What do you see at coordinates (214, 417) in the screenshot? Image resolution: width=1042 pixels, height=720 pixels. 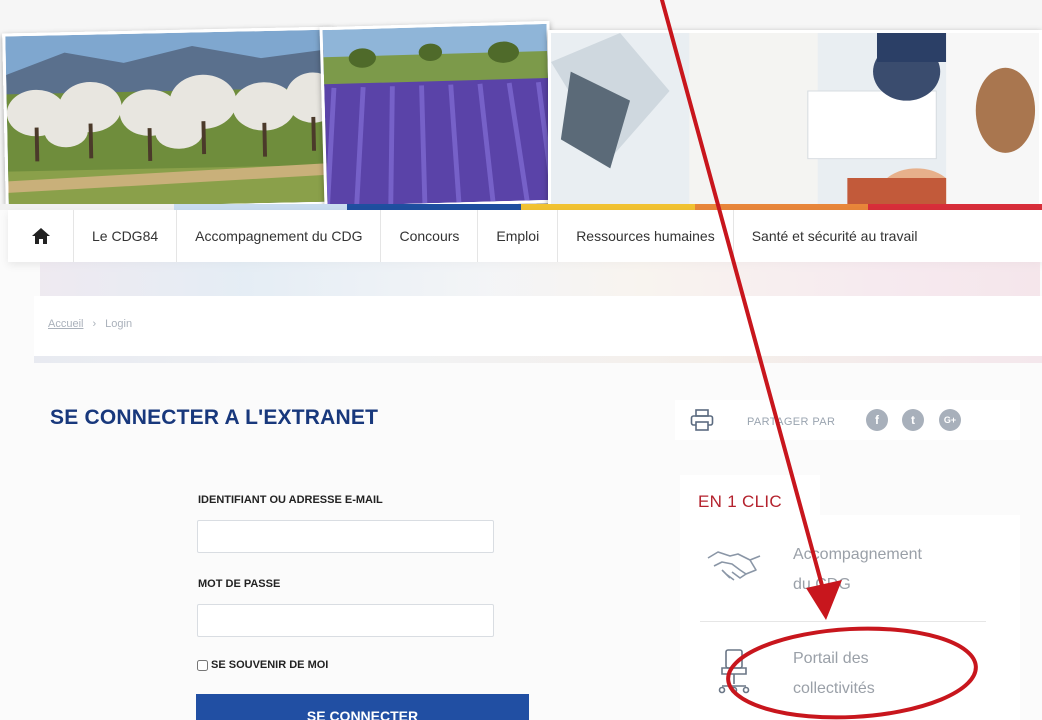 I see `page-title: SE CONNECTER A L'EXTRANET` at bounding box center [214, 417].